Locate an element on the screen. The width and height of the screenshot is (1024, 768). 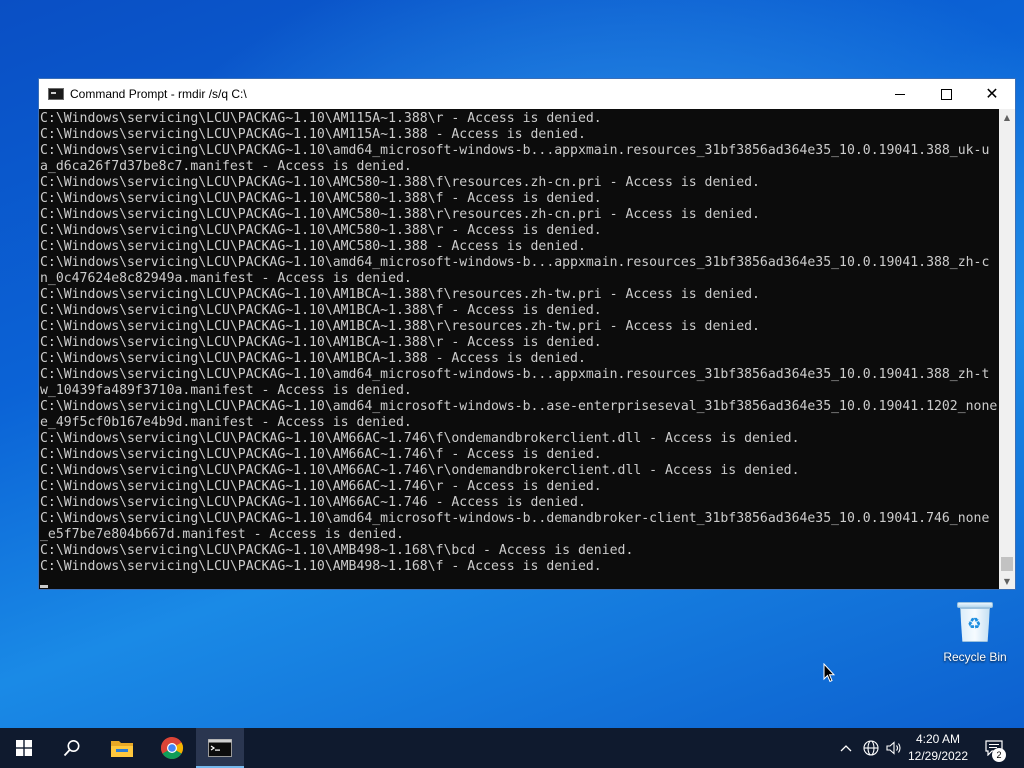
minimize-icon is located at coordinates (900, 94).